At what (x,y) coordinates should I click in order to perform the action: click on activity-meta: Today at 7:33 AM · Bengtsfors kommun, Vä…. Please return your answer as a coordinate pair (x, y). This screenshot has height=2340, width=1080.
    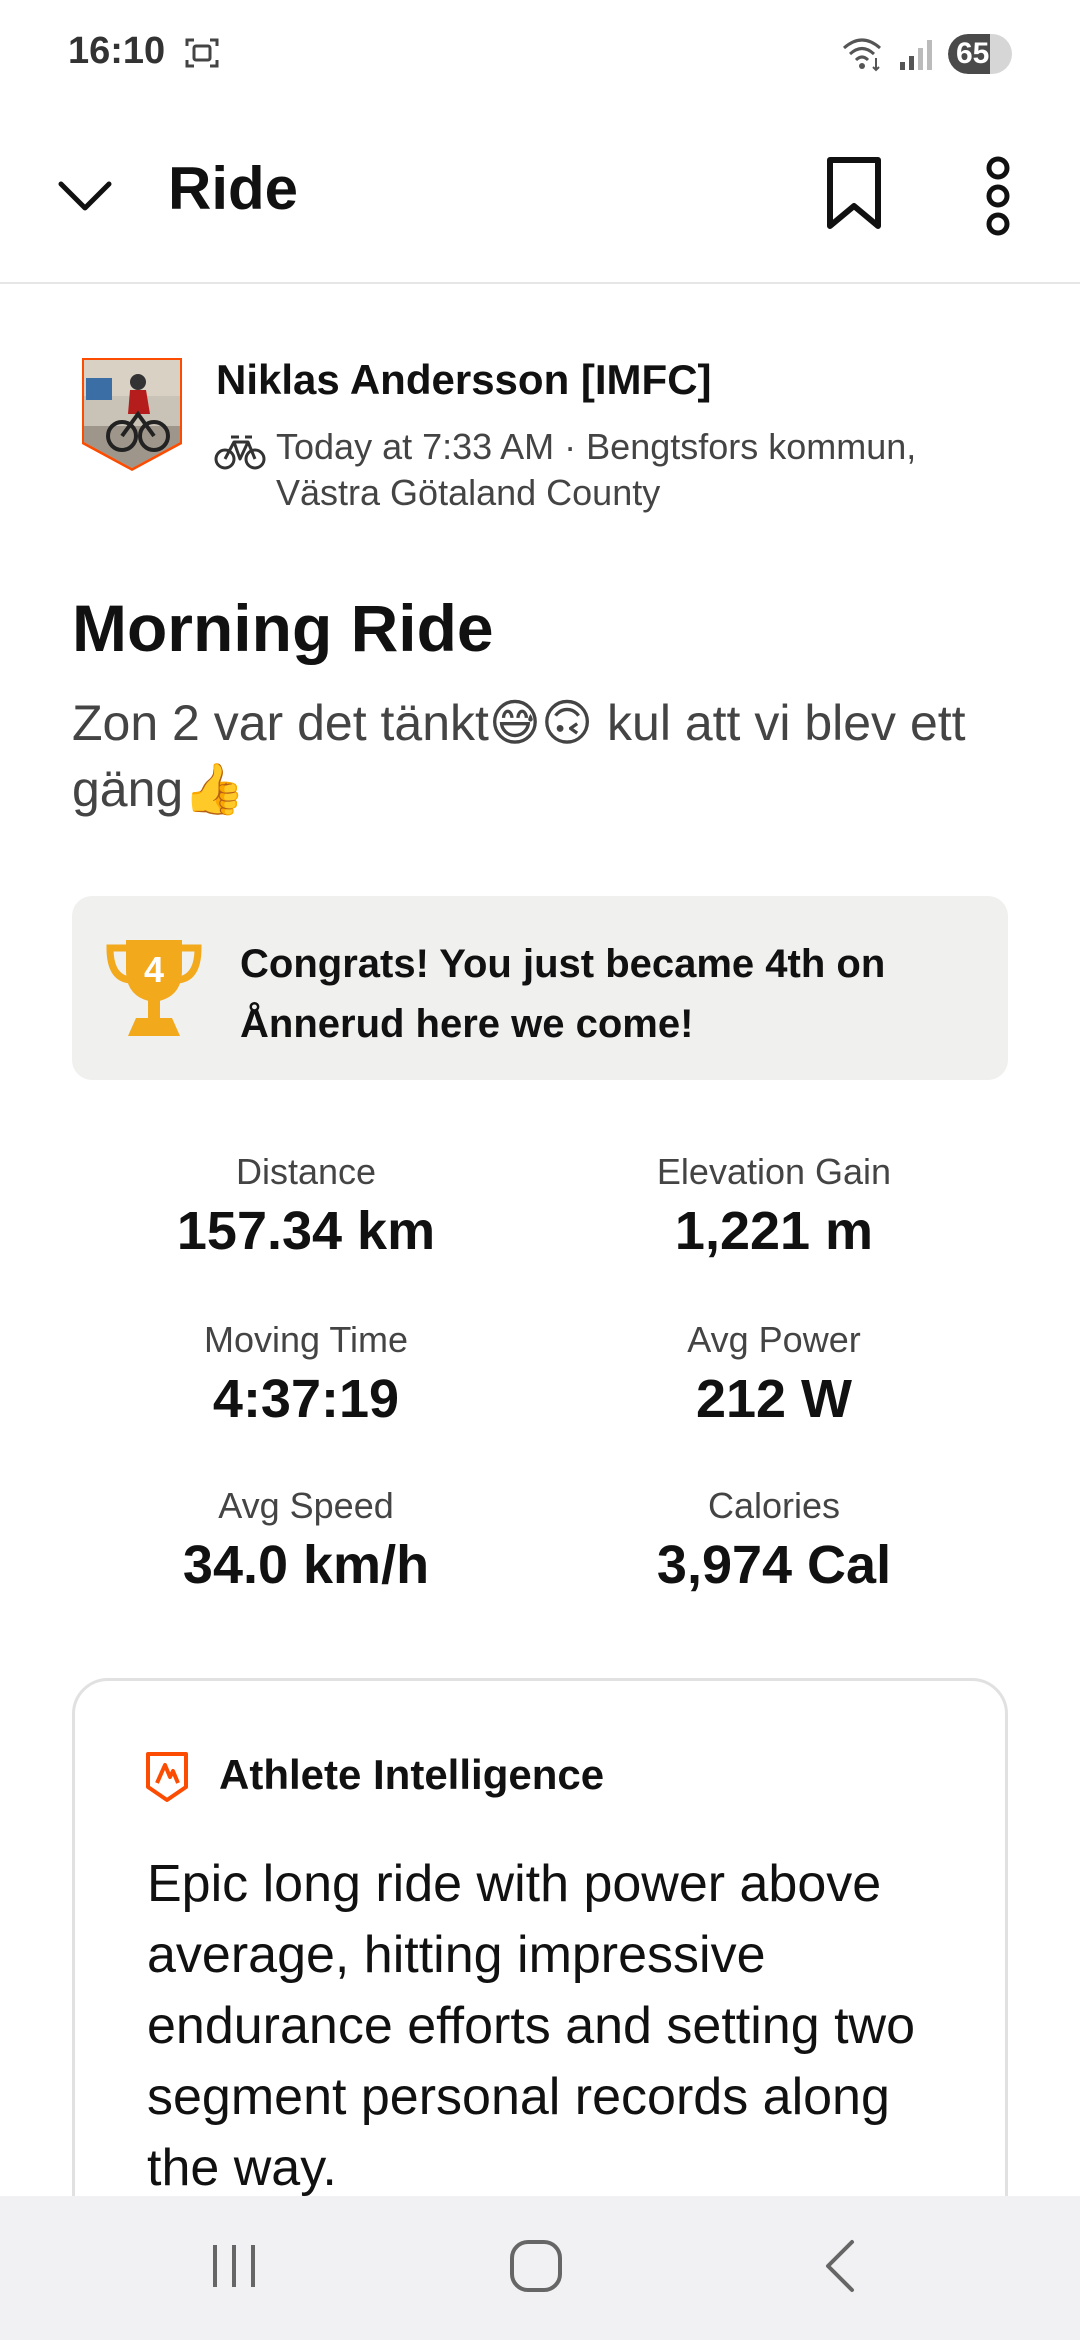
    Looking at the image, I should click on (596, 469).